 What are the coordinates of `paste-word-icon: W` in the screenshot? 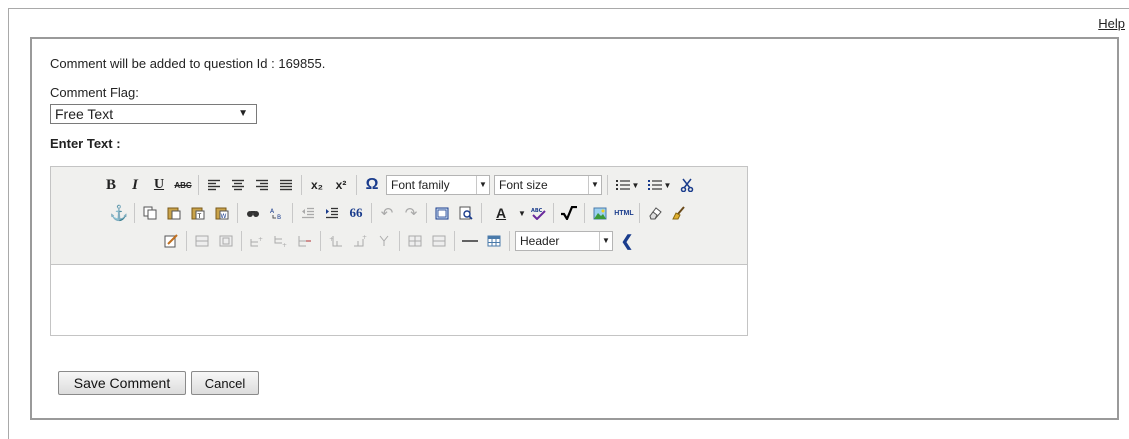 It's located at (222, 213).